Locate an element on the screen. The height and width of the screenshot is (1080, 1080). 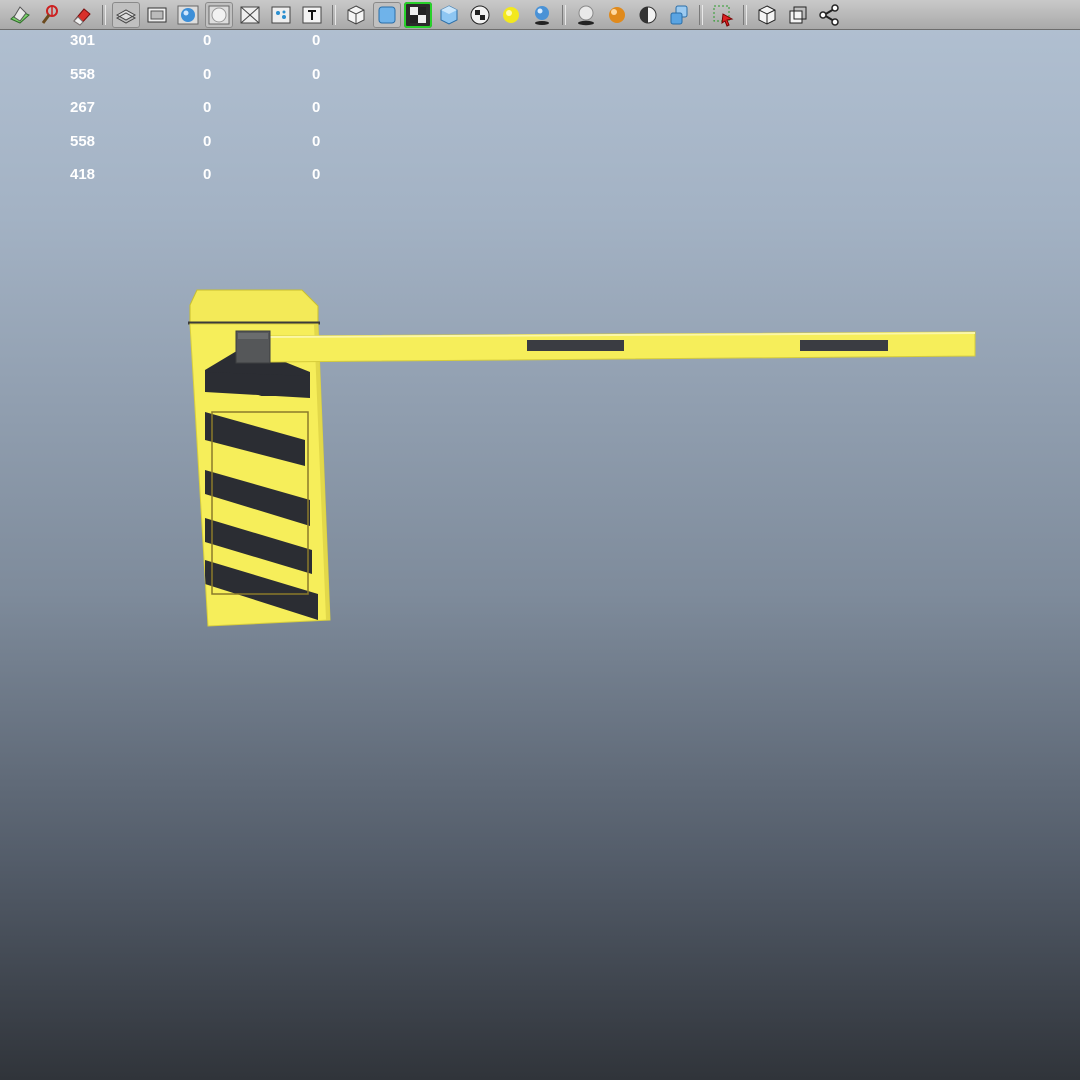
stat-value: 301 is located at coordinates (83, 40).